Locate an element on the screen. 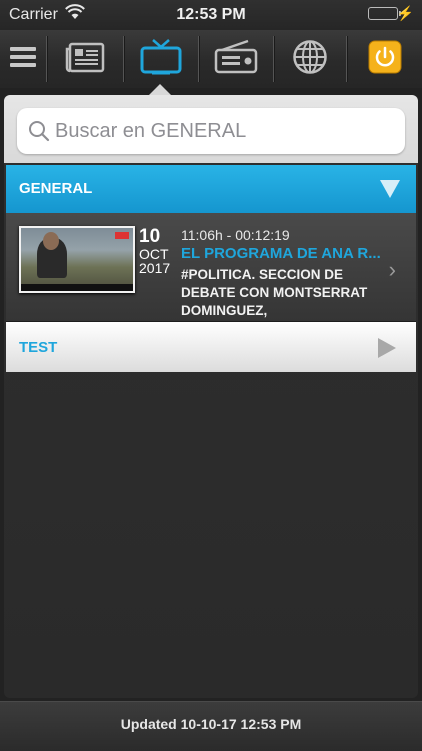 This screenshot has width=422, height=751. expand-right-icon is located at coordinates (387, 348).